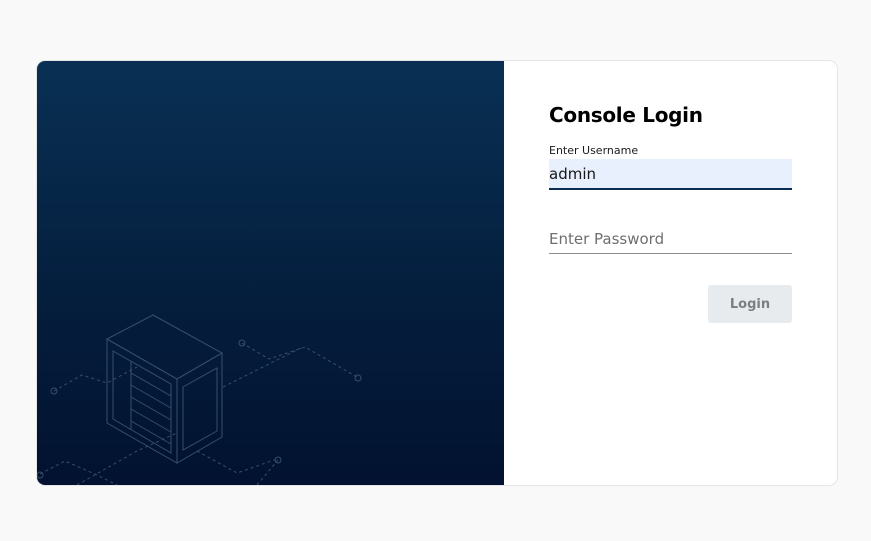 This screenshot has height=541, width=871. I want to click on server-rack-illustration-icon, so click(199, 399).